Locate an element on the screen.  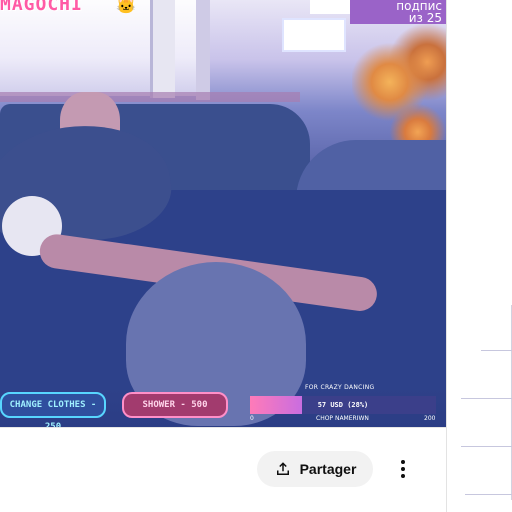
stream-title: MAGOCHI is located at coordinates (41, 7).